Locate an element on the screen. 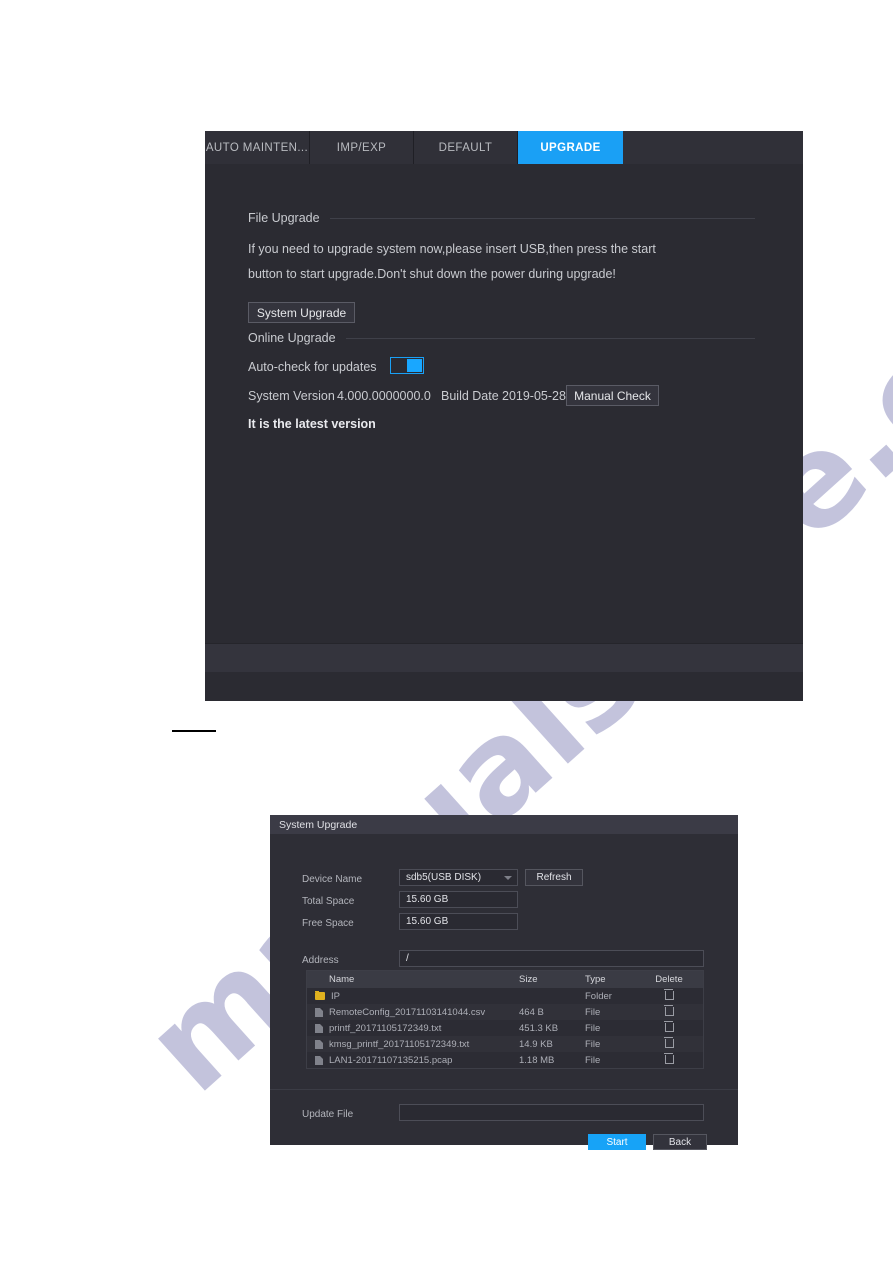  file-size: 451.3 KB is located at coordinates (539, 1028).